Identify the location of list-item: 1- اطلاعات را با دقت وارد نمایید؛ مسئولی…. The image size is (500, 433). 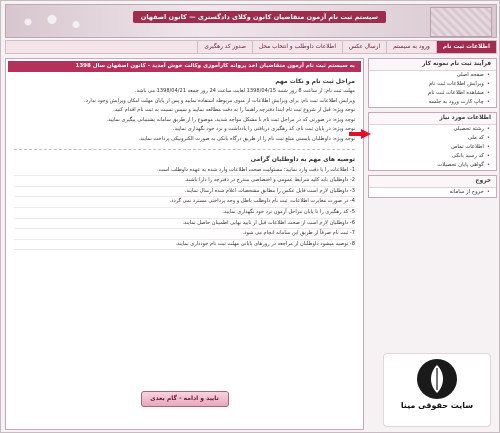
(184, 171).